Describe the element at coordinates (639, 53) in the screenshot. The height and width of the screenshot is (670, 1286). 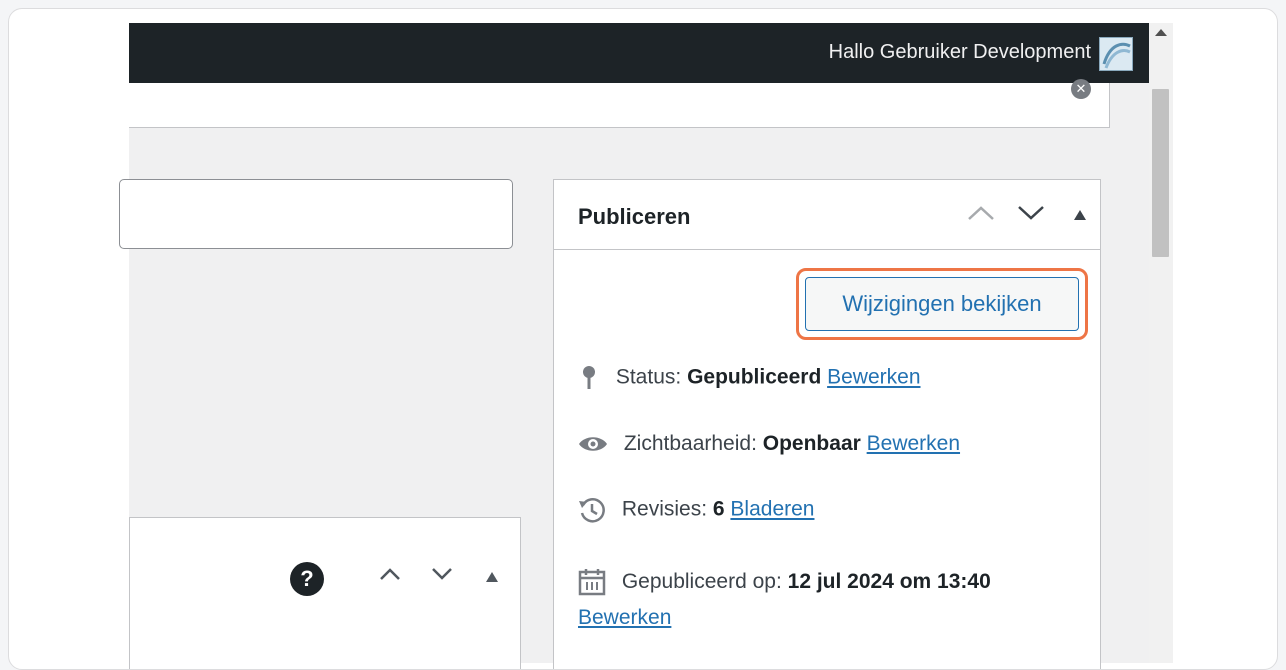
I see `admin-bar: Hallo Gebruiker Development` at that location.